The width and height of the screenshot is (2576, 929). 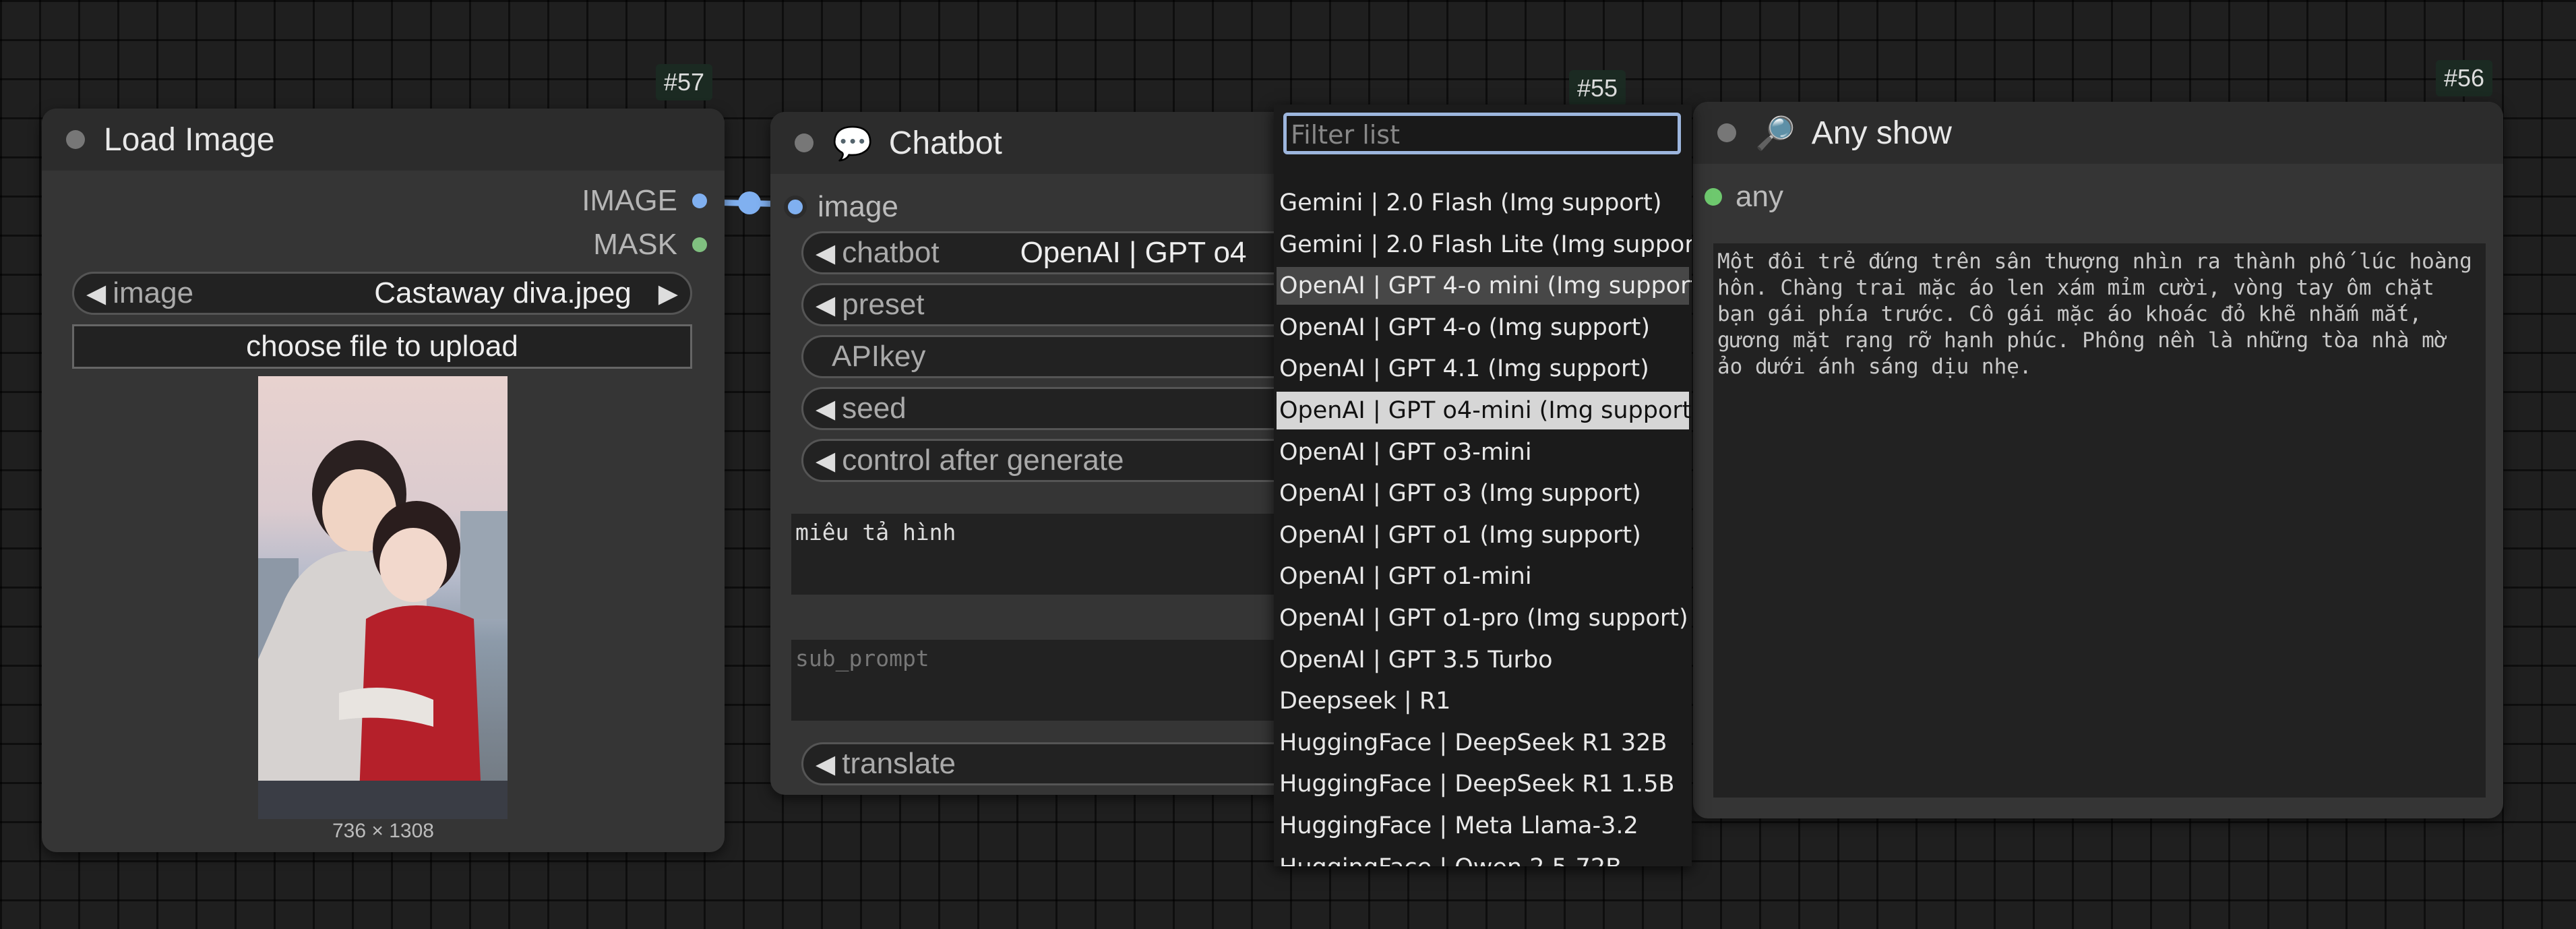 What do you see at coordinates (1483, 784) in the screenshot?
I see `dropdown-item: HuggingFace | DeepSeek R1 1.5B` at bounding box center [1483, 784].